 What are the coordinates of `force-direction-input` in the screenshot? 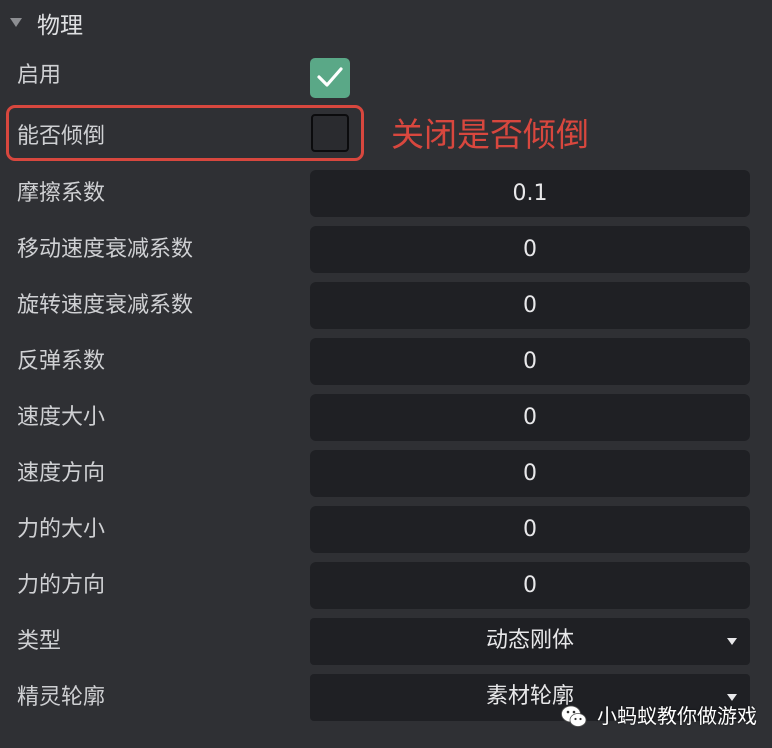 It's located at (530, 585).